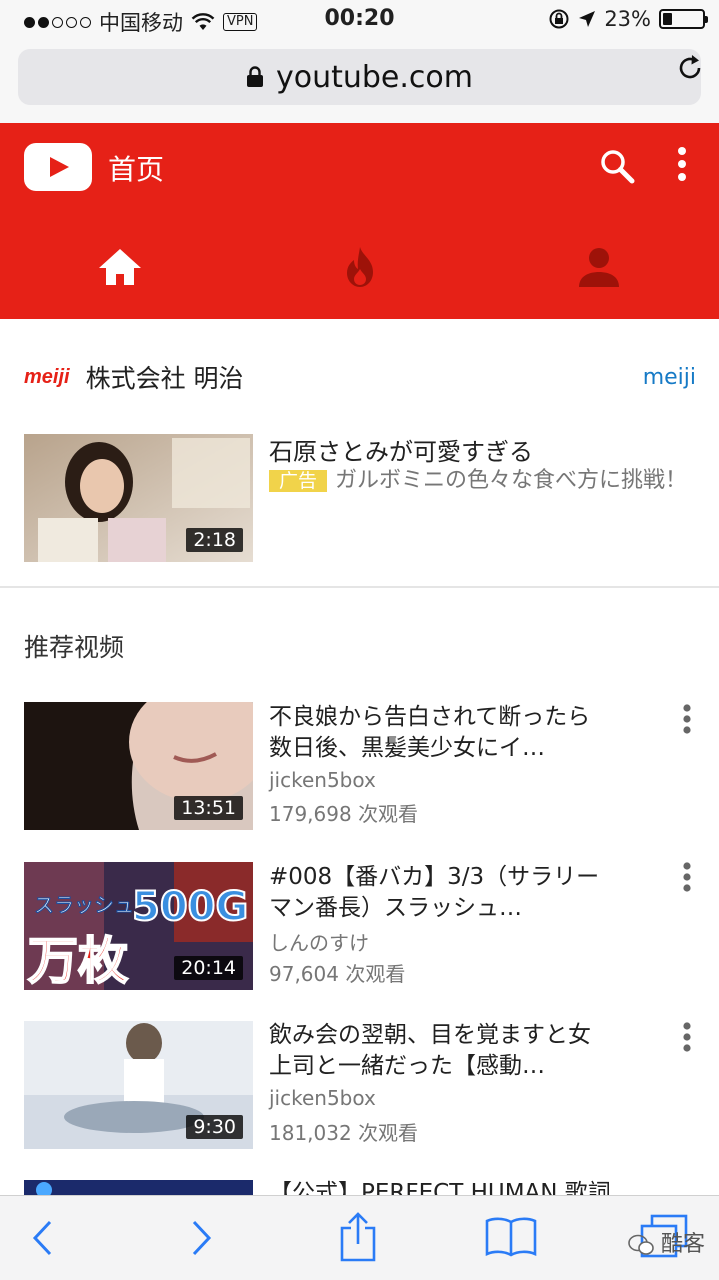  What do you see at coordinates (138, 766) in the screenshot?
I see `video-thumbnail: 13:51` at bounding box center [138, 766].